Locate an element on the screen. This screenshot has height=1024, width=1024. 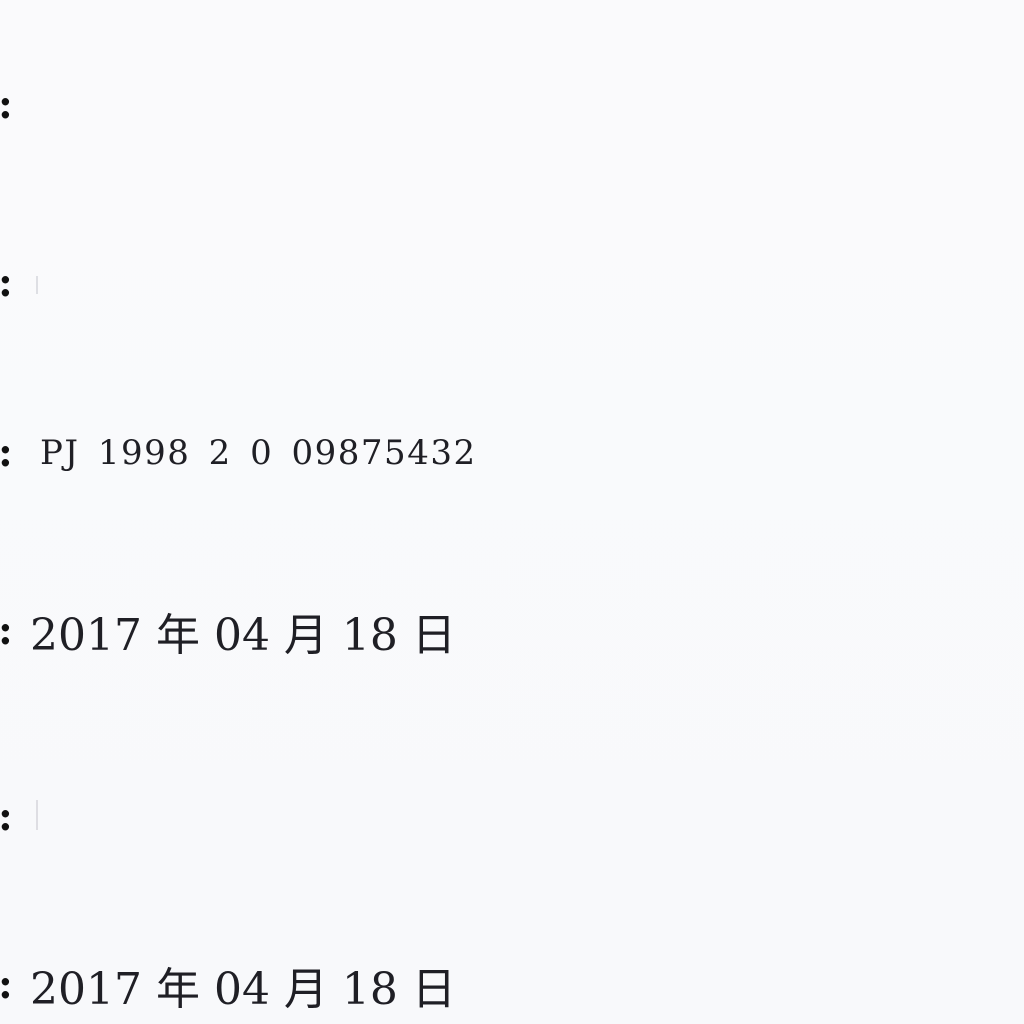
field-row-2: : is located at coordinates (20, 283).